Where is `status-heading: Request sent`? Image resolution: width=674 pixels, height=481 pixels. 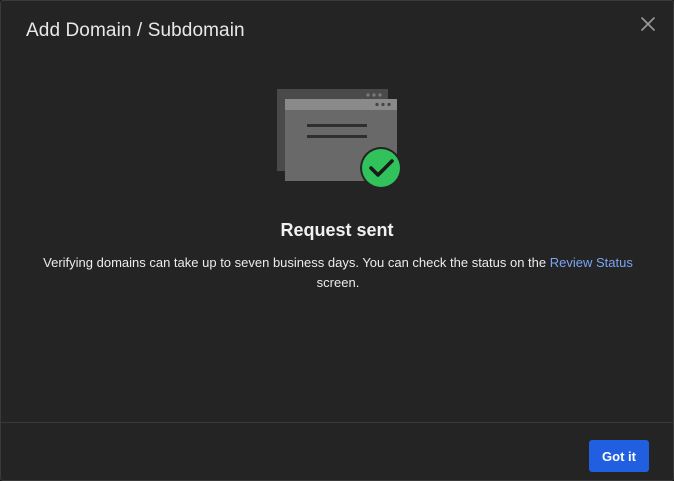 status-heading: Request sent is located at coordinates (337, 230).